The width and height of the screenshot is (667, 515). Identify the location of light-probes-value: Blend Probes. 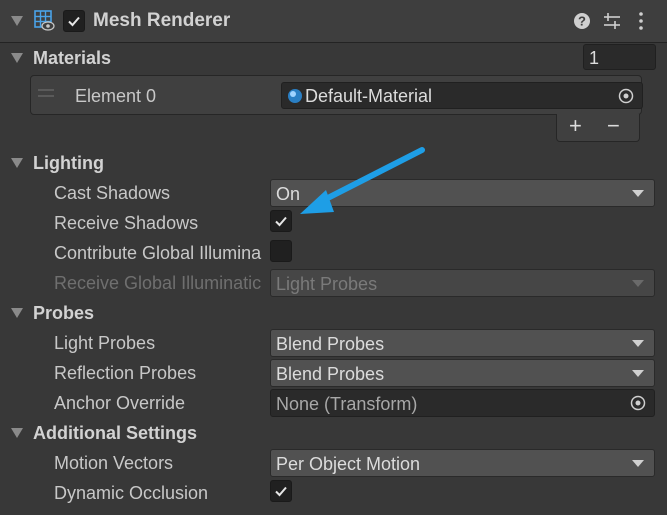
(330, 344).